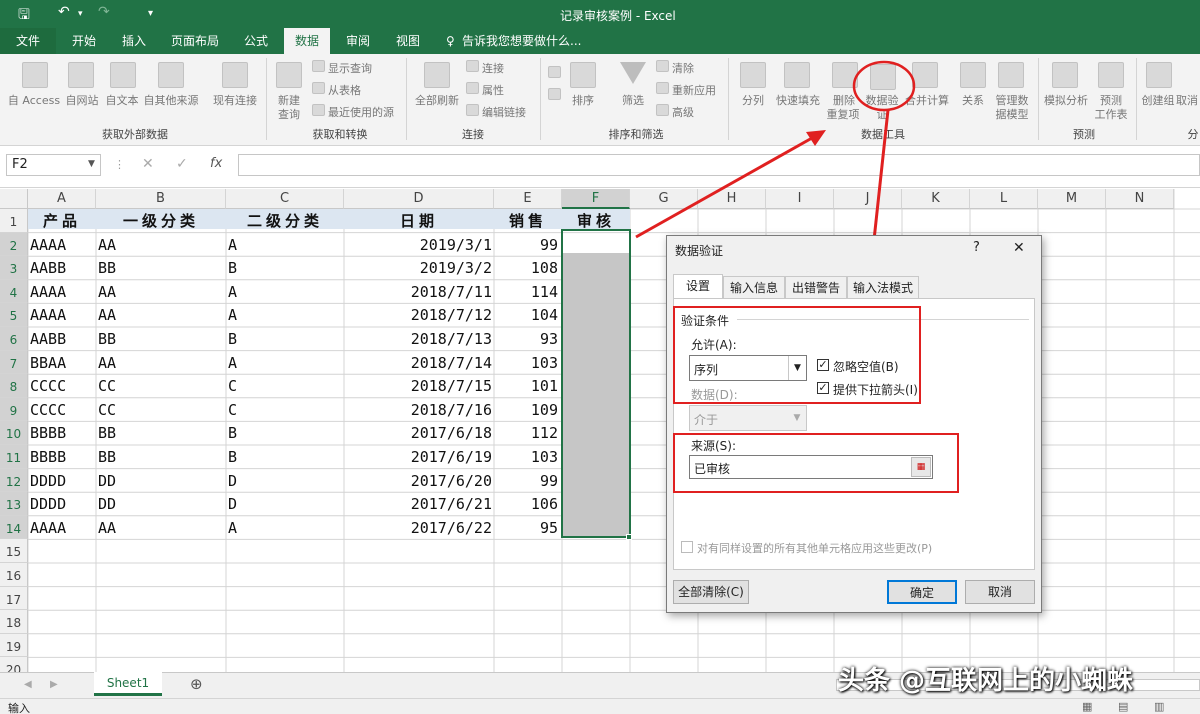 The height and width of the screenshot is (714, 1200). Describe the element at coordinates (134, 41) in the screenshot. I see `tab-insert: 插入` at that location.